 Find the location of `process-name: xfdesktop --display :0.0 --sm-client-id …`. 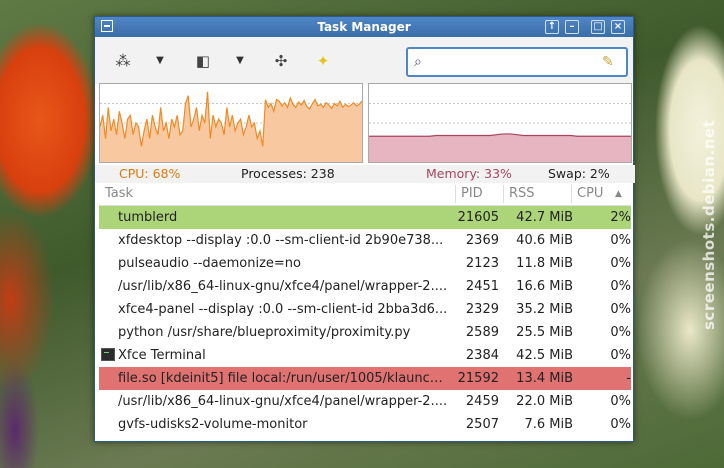

process-name: xfdesktop --display :0.0 --sm-client-id … is located at coordinates (281, 240).